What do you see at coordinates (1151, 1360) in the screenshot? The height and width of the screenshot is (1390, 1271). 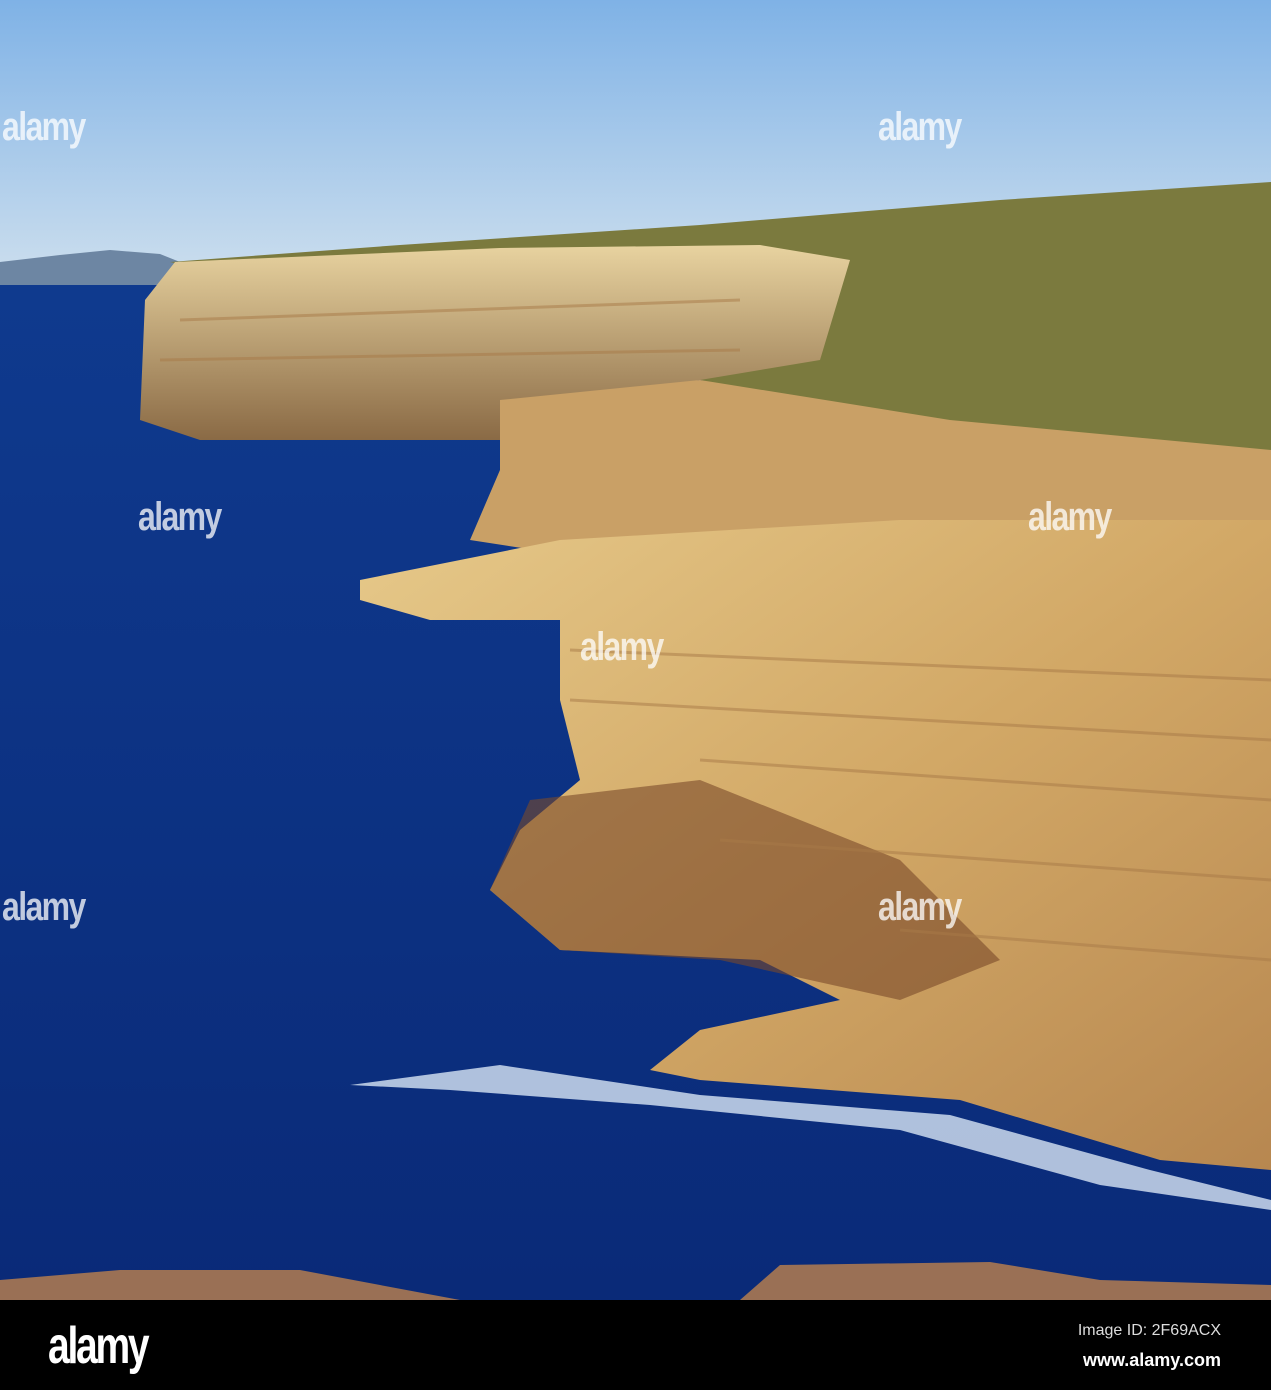 I see `site-url: www.alamy.com` at bounding box center [1151, 1360].